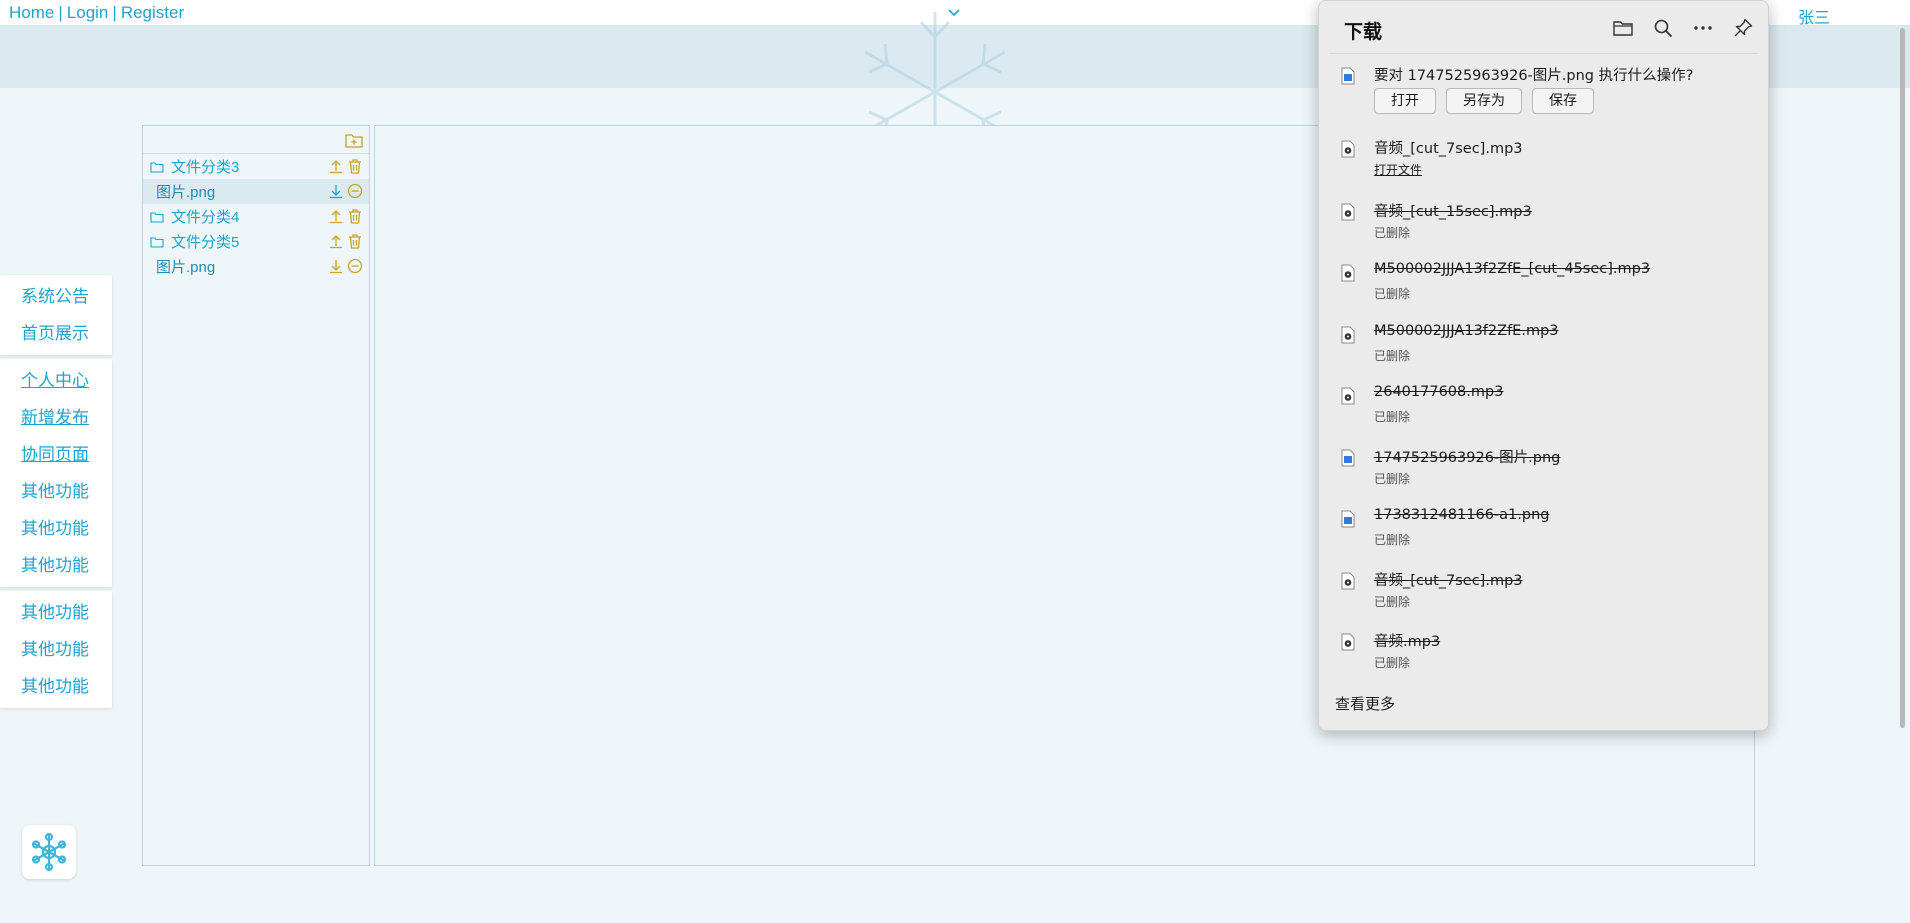 This screenshot has width=1910, height=923. Describe the element at coordinates (56, 296) in the screenshot. I see `menu-item-announcement: 系统公告` at that location.